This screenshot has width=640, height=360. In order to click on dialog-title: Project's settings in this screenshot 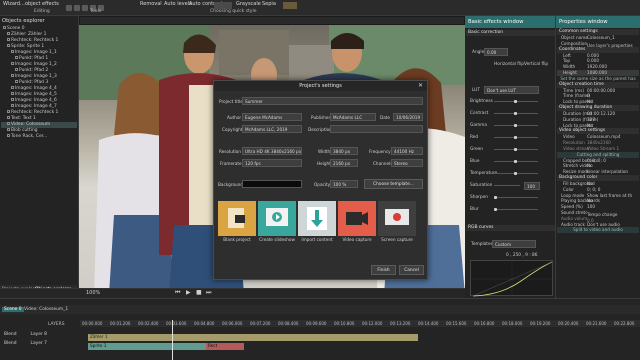, I will do `click(320, 86)`.